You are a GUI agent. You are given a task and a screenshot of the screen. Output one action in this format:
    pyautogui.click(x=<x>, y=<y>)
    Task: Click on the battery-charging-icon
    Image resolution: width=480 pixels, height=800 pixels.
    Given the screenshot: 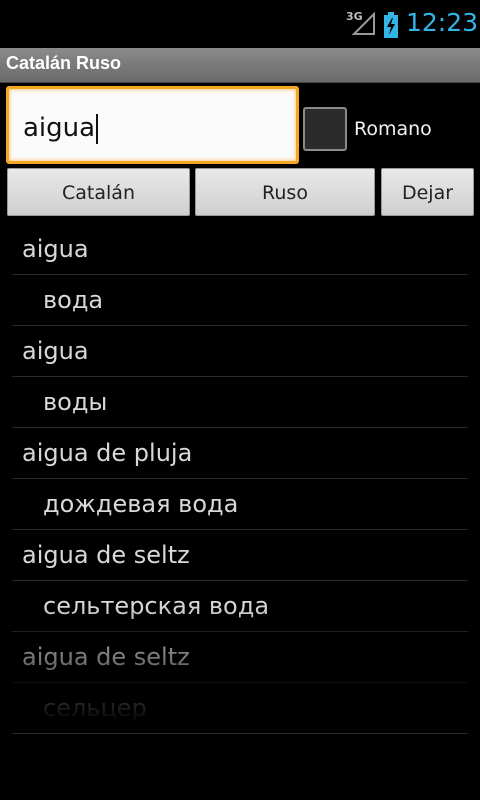 What is the action you would take?
    pyautogui.click(x=391, y=25)
    